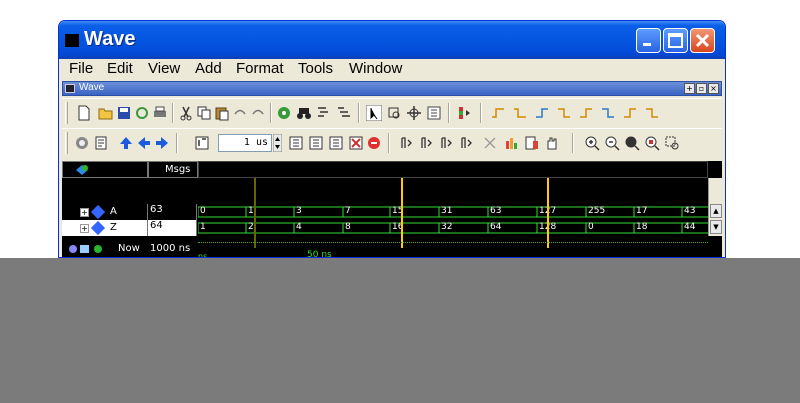 This screenshot has width=800, height=403. Describe the element at coordinates (552, 143) in the screenshot. I see `hand-icon` at that location.